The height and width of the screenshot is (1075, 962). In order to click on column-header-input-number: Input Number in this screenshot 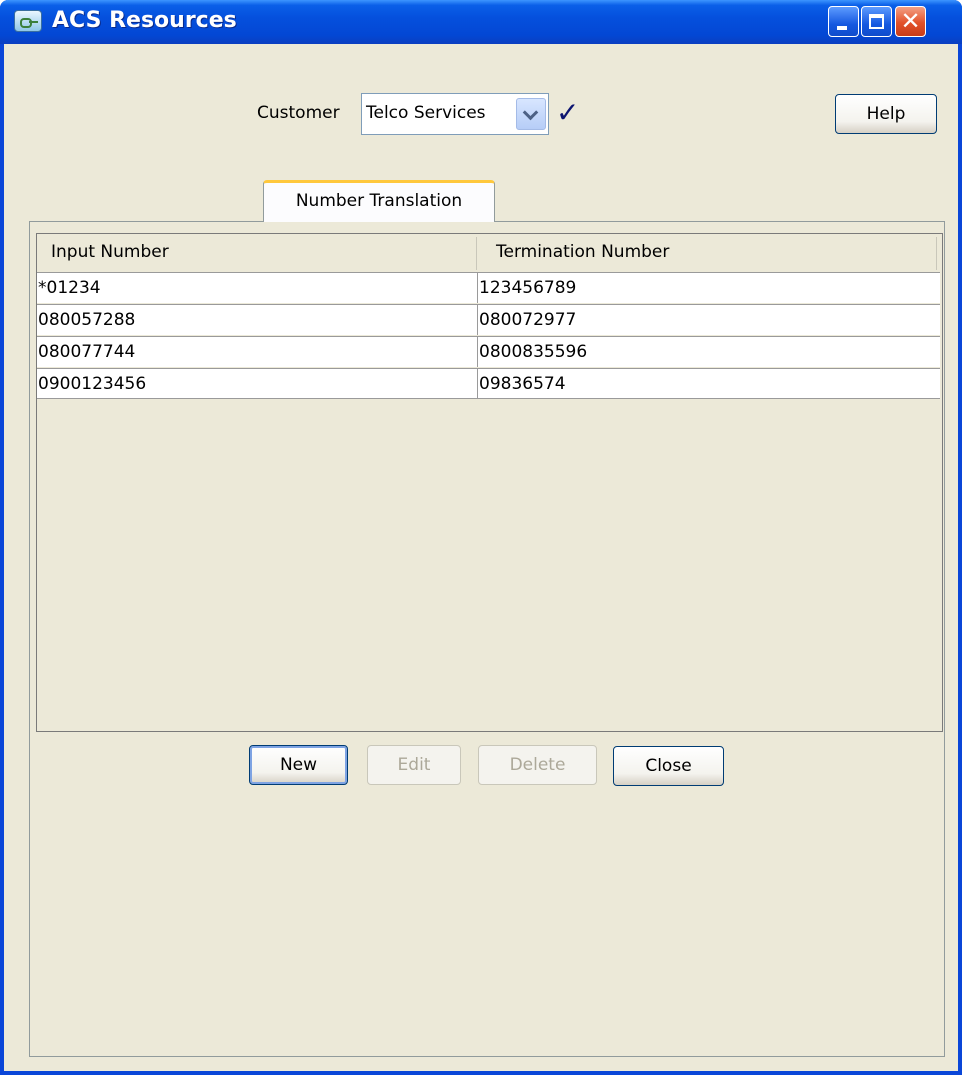, I will do `click(257, 253)`.